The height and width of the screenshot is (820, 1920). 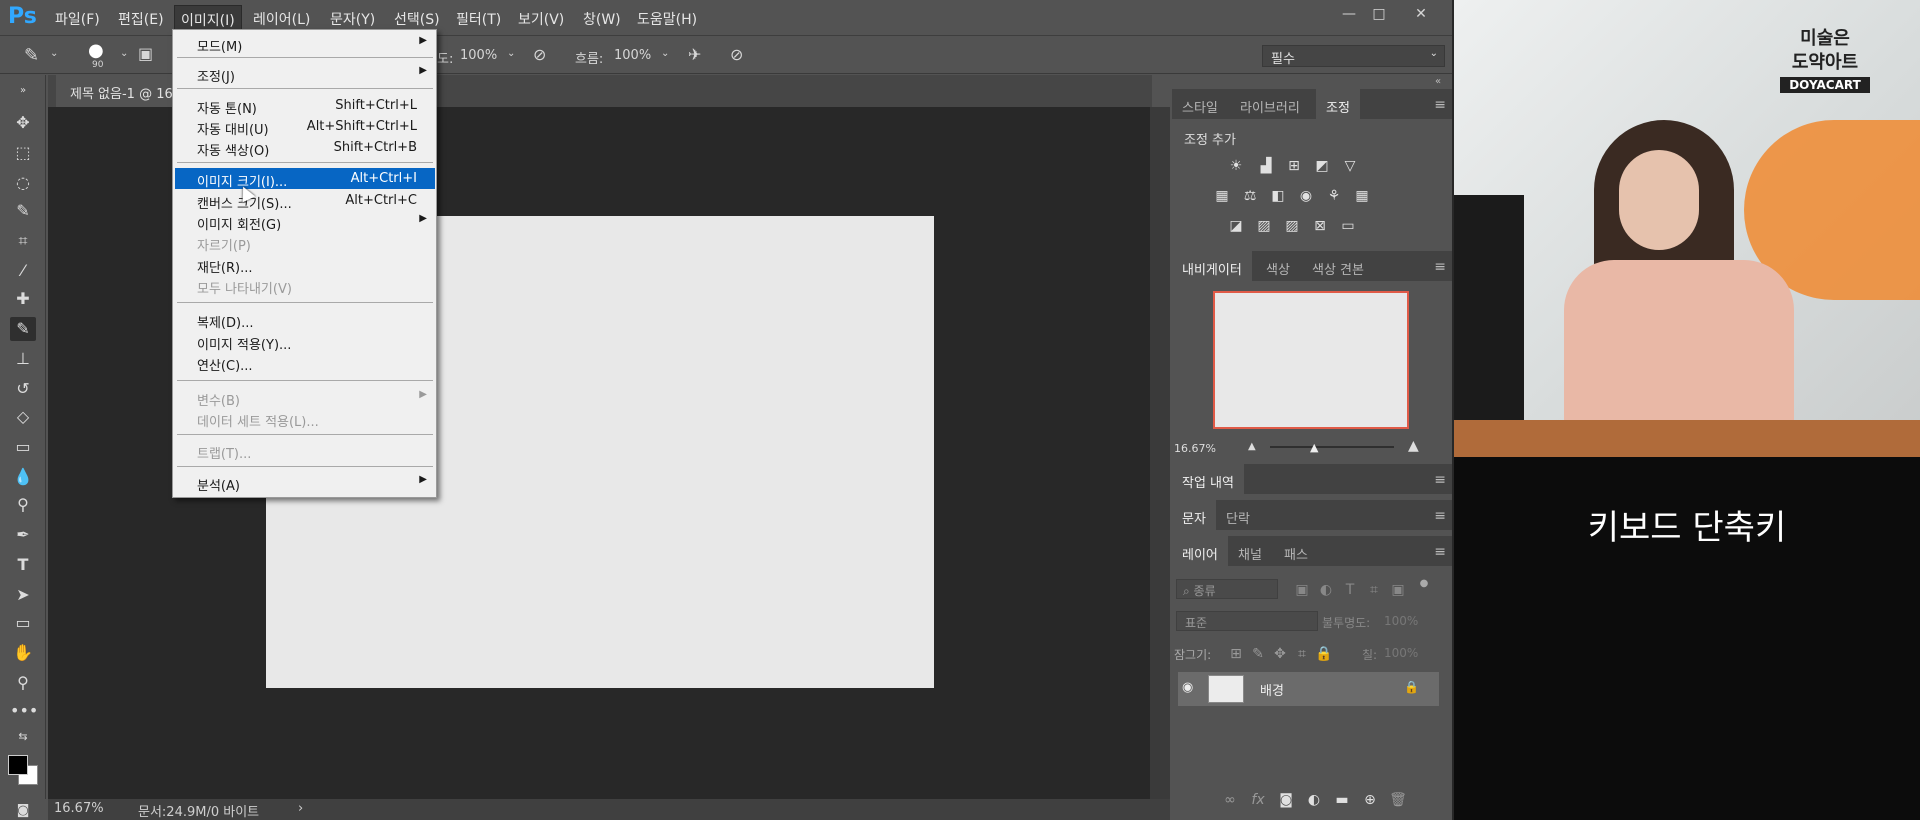 I want to click on eye-icon: ◉, so click(x=1187, y=687).